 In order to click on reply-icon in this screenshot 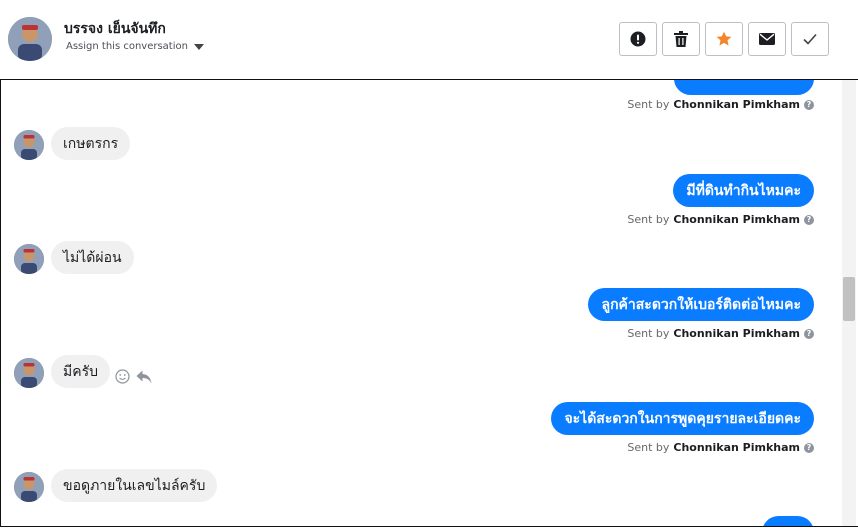, I will do `click(144, 377)`.